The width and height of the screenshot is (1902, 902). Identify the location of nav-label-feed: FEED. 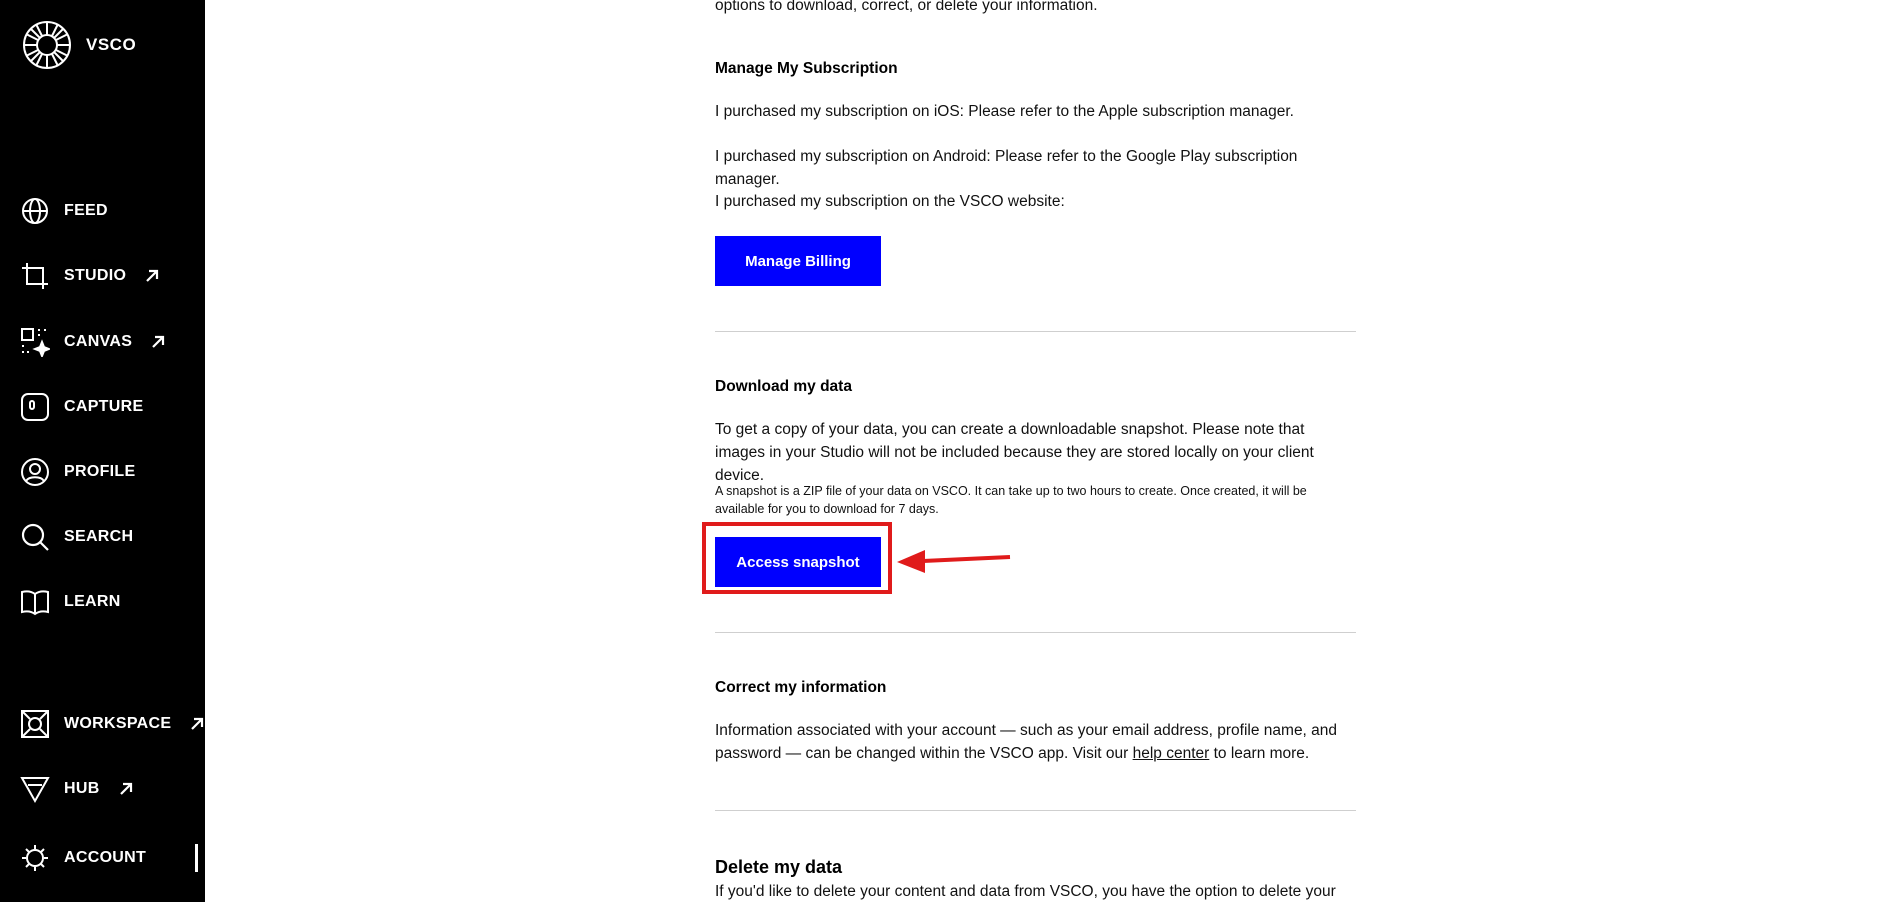
(86, 210).